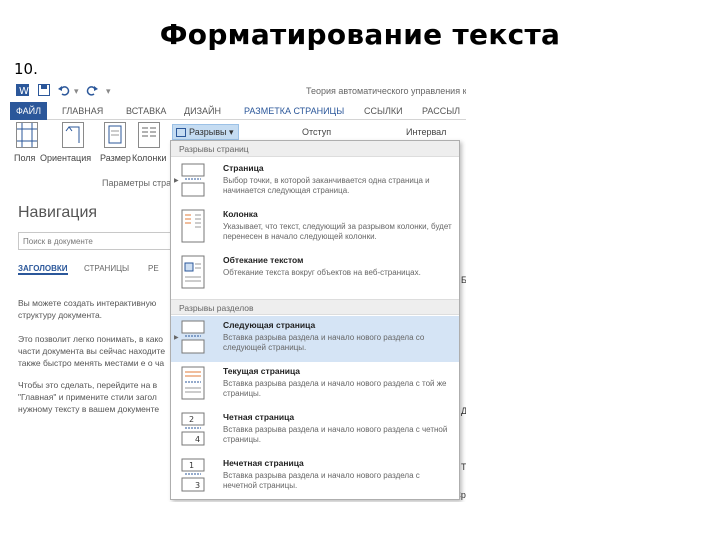  Describe the element at coordinates (43, 269) in the screenshot. I see `tab-headings: ЗАГОЛОВКИ` at that location.